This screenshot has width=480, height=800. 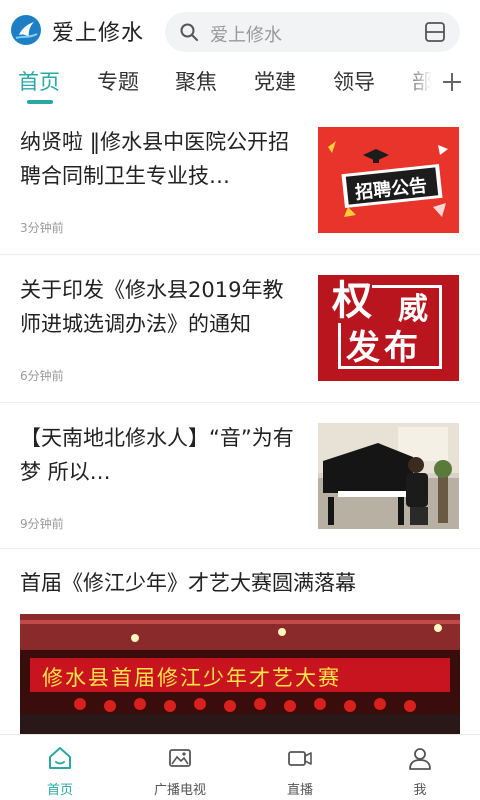 I want to click on nav-home: 首页, so click(x=60, y=767).